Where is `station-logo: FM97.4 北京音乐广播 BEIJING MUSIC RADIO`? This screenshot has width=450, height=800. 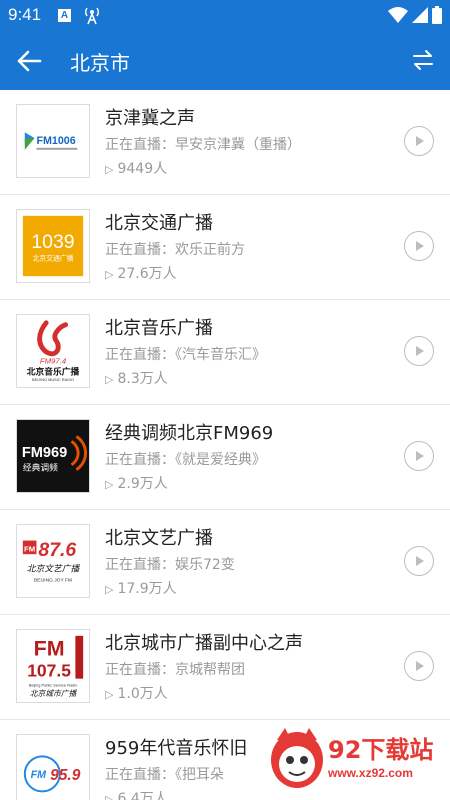
station-logo: FM97.4 北京音乐广播 BEIJING MUSIC RADIO is located at coordinates (53, 351).